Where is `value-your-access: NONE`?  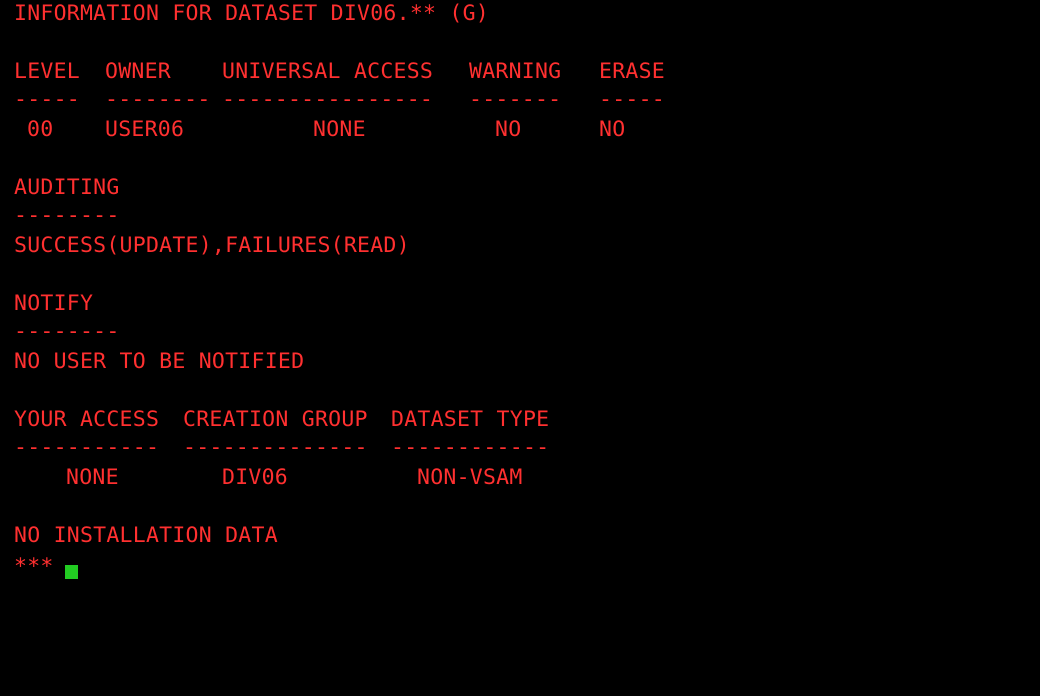 value-your-access: NONE is located at coordinates (92, 477).